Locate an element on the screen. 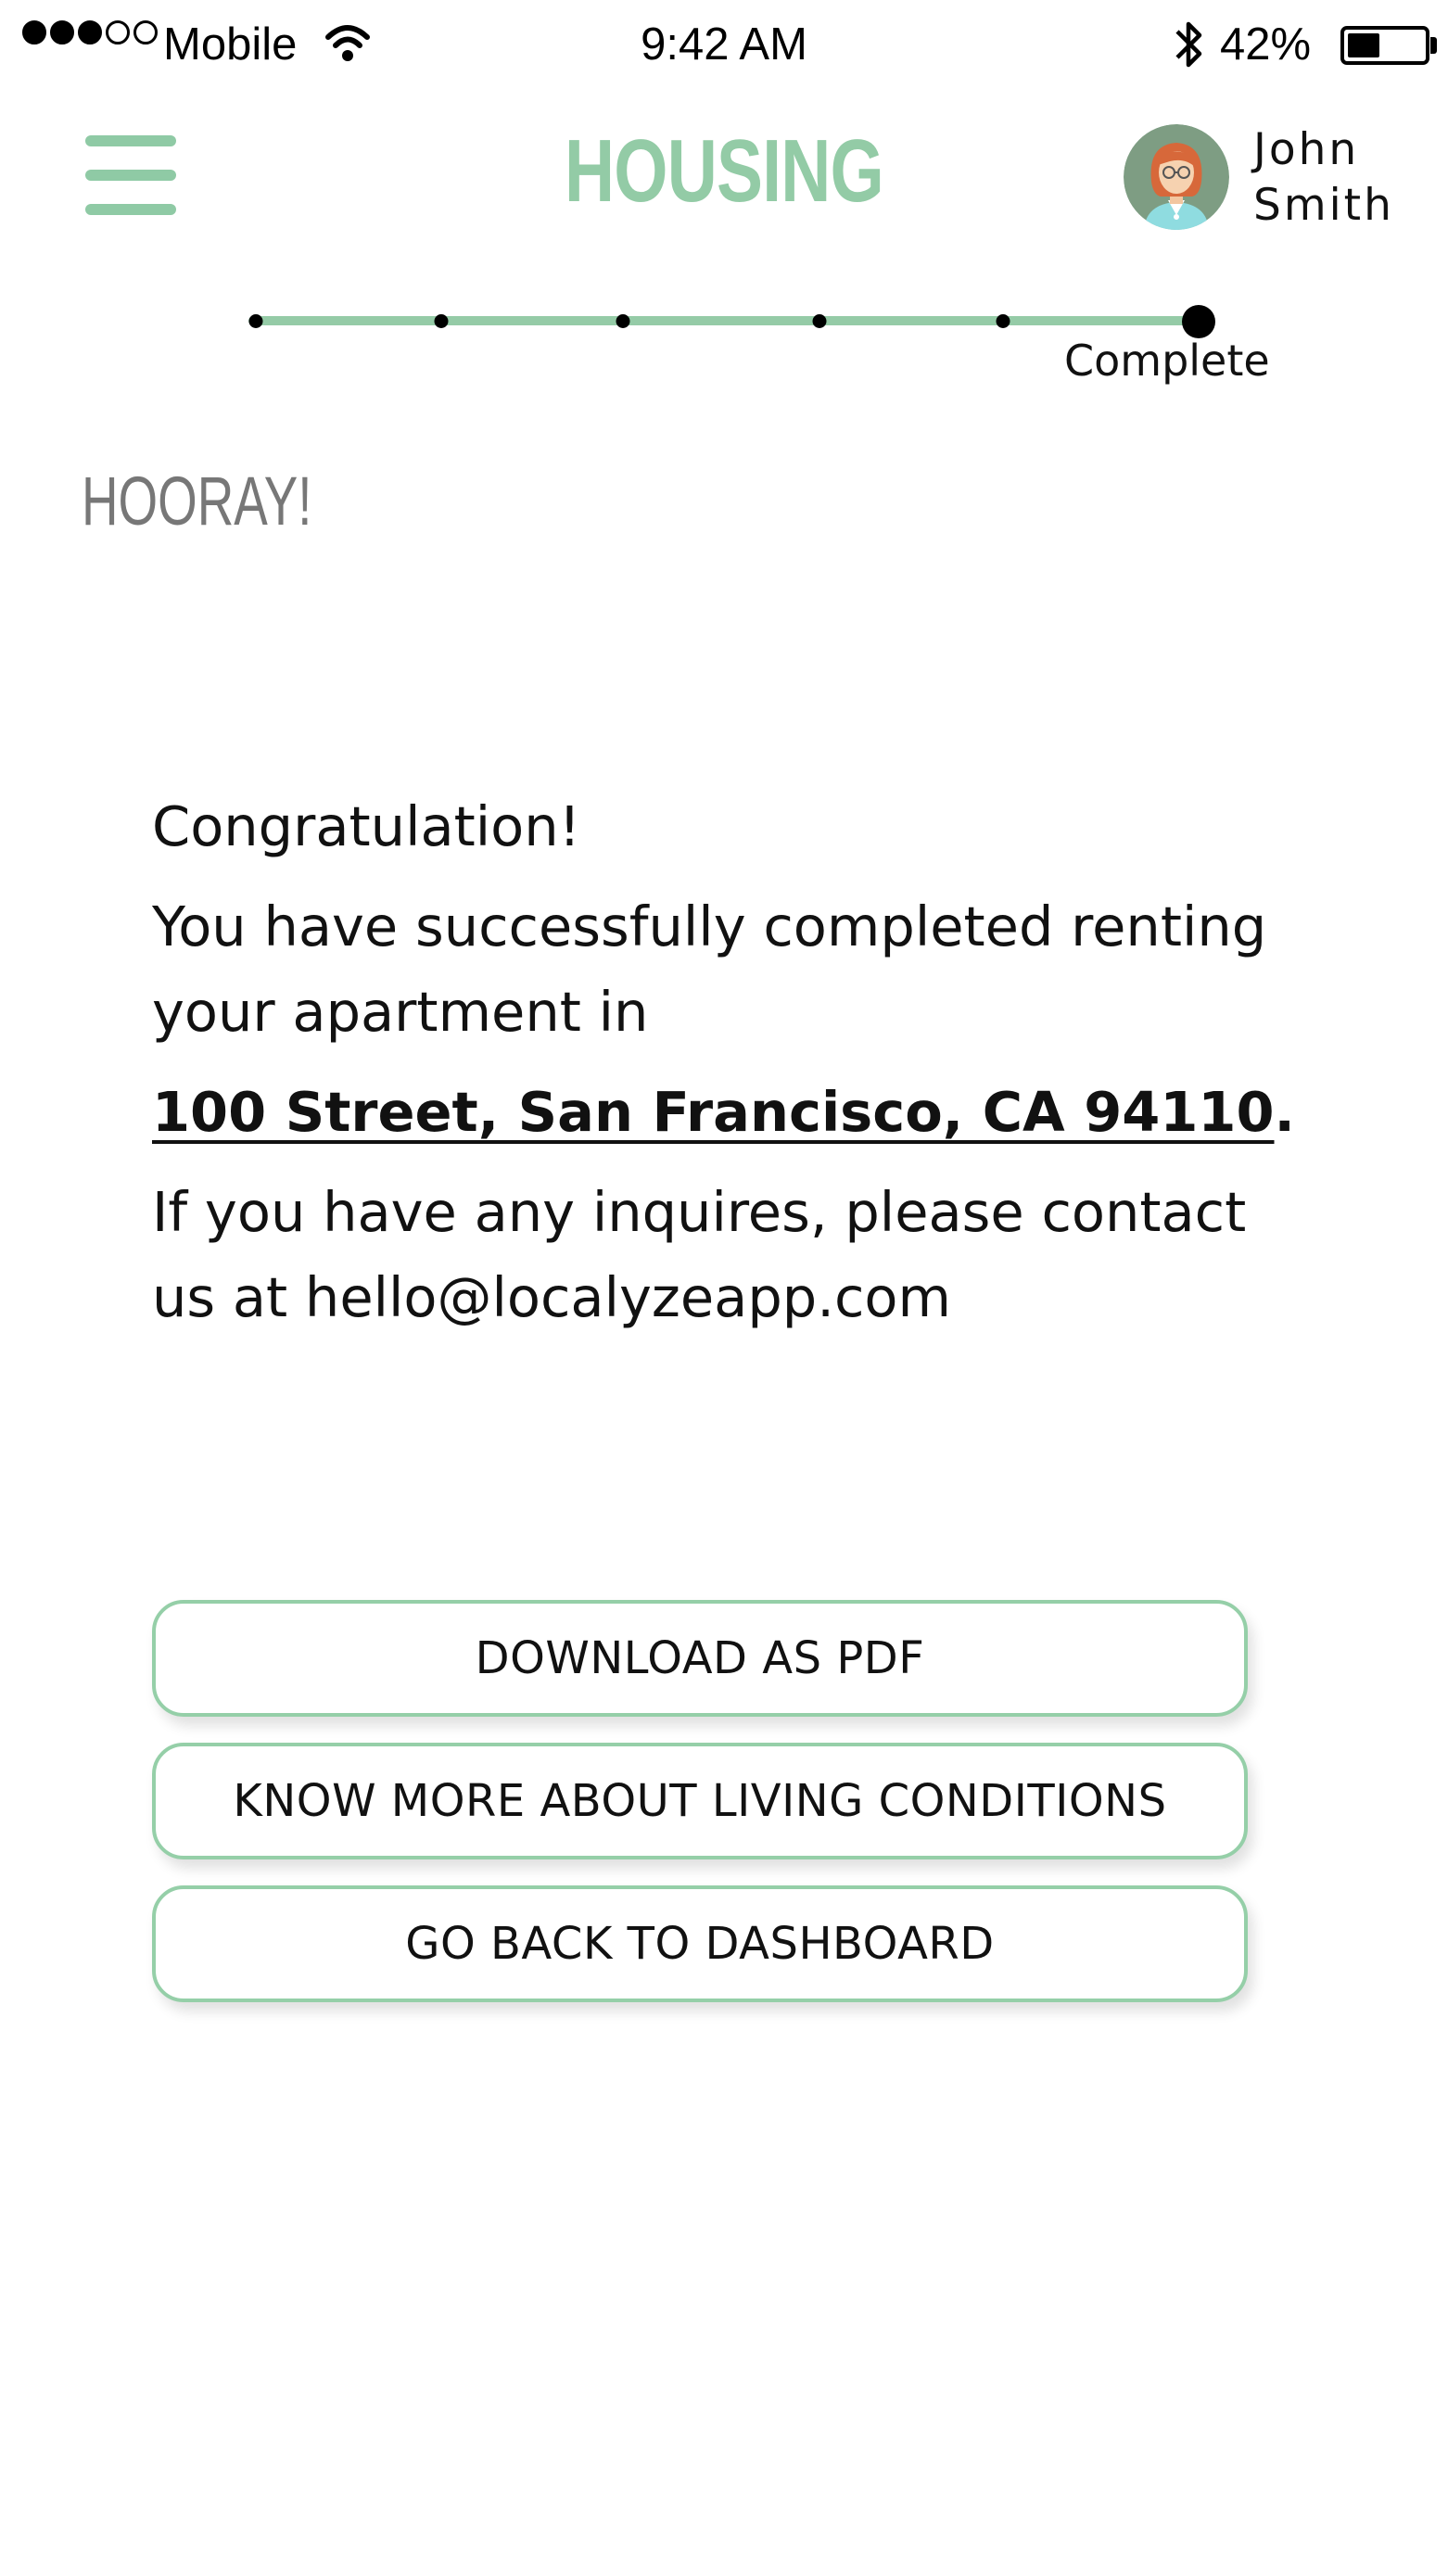  progress-step-current is located at coordinates (1199, 321).